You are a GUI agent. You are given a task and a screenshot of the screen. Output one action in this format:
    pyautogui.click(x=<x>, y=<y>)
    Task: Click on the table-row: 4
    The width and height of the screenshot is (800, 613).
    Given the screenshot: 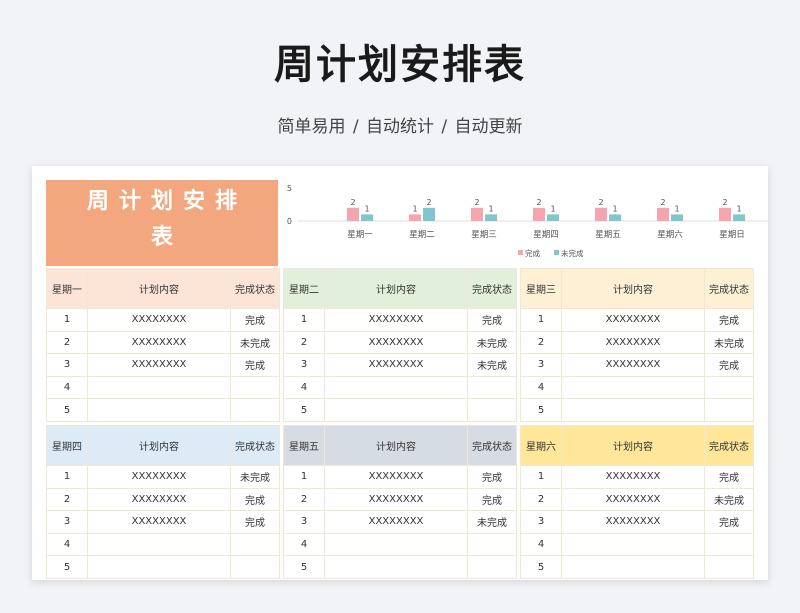 What is the action you would take?
    pyautogui.click(x=163, y=544)
    